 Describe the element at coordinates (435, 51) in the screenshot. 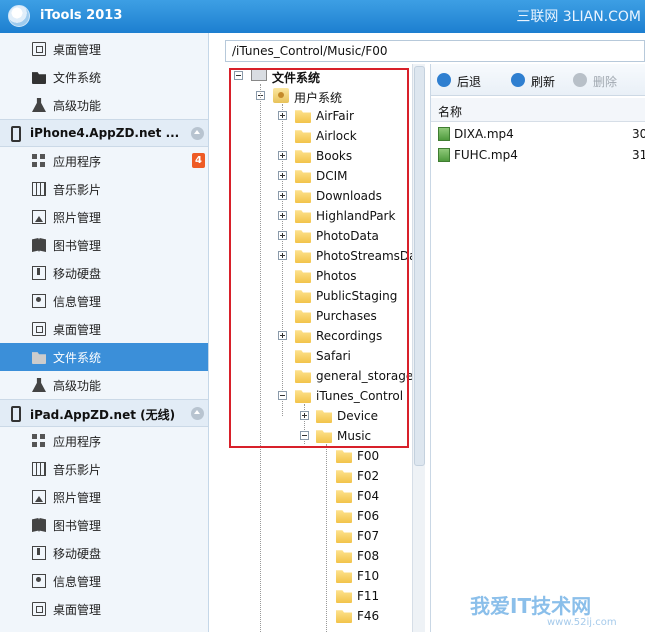

I see `path-bar: /iTunes_Control/Music/F00` at that location.